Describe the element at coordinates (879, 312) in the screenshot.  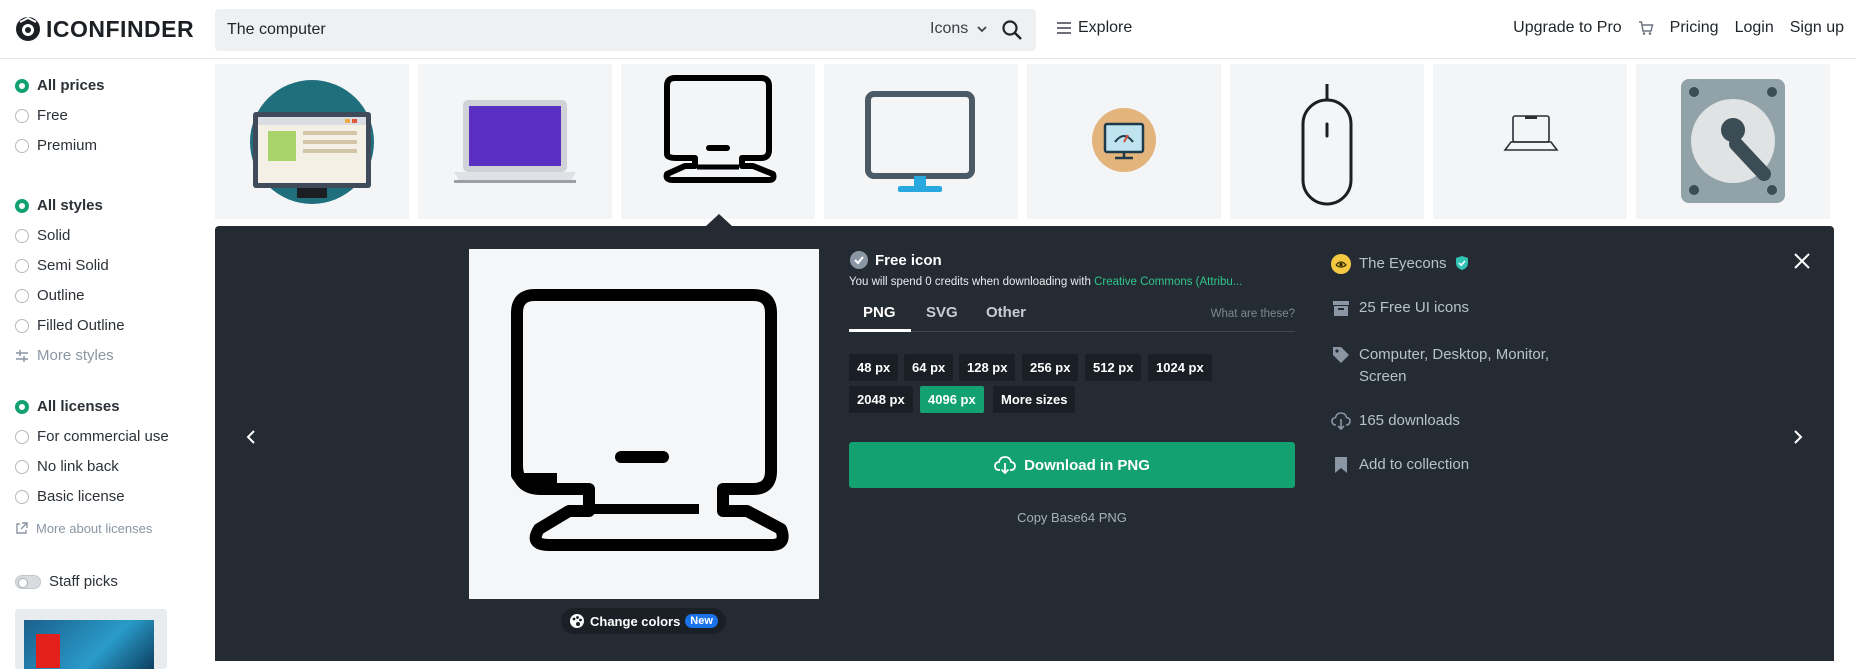
I see `tab-png: PNG` at that location.